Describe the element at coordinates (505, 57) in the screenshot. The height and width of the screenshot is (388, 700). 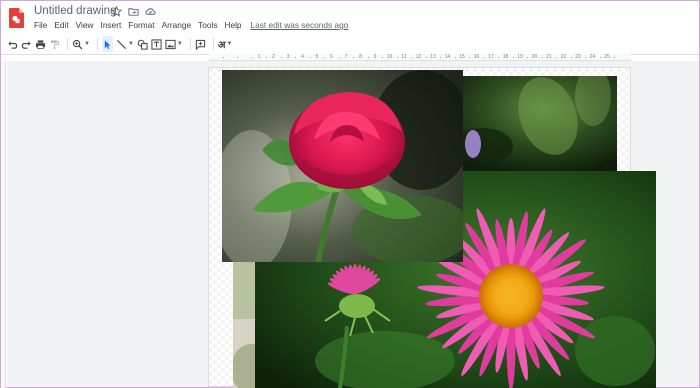
I see `ruler-label: 18` at that location.